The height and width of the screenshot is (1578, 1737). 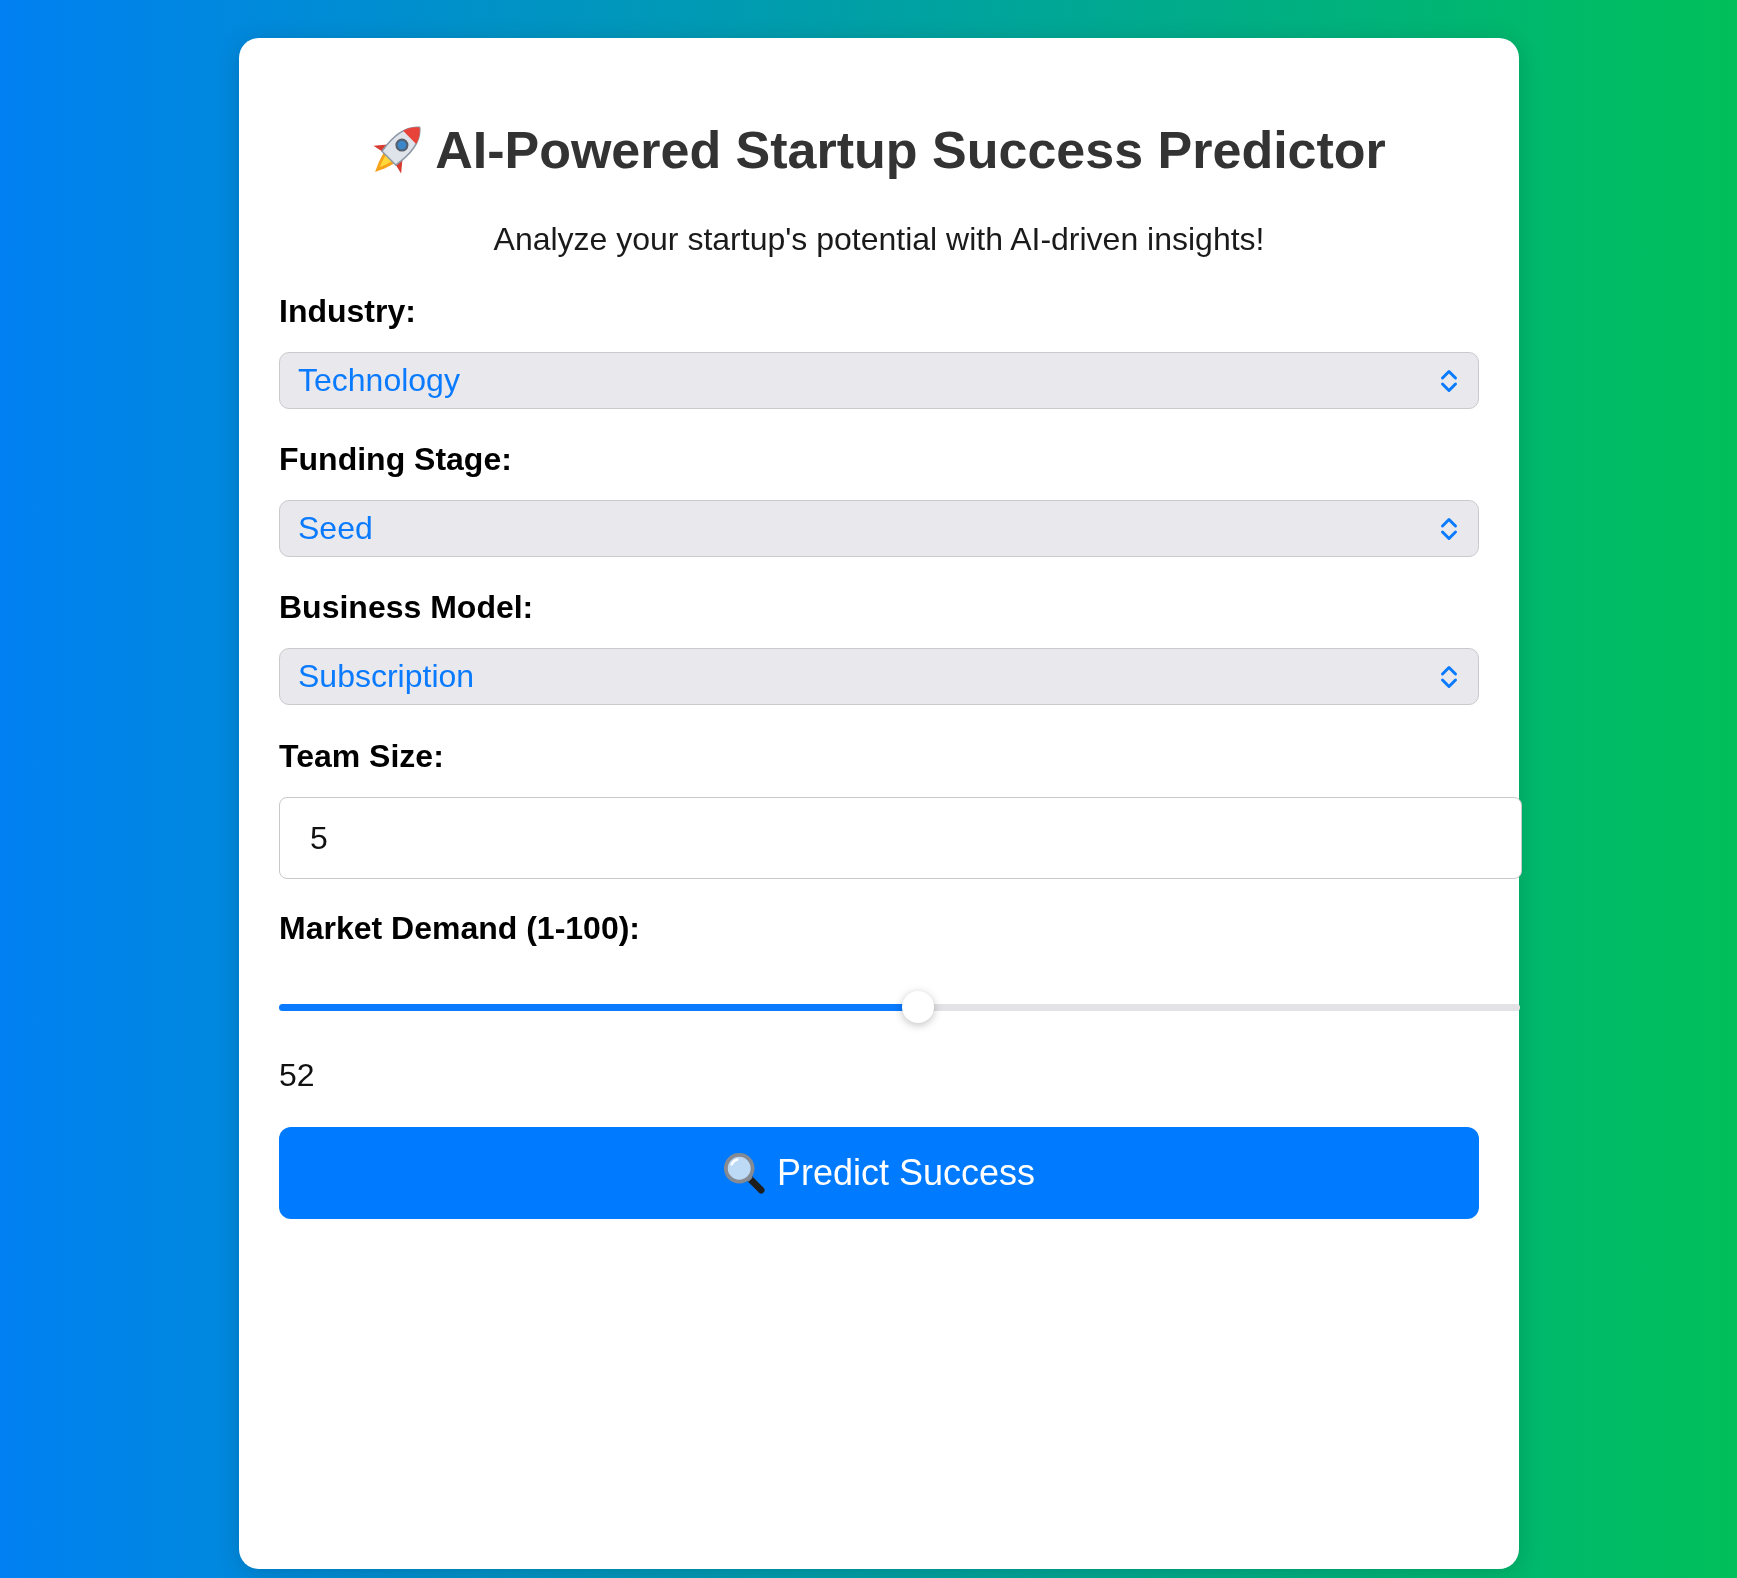 I want to click on field-label: Team Size:, so click(x=362, y=756).